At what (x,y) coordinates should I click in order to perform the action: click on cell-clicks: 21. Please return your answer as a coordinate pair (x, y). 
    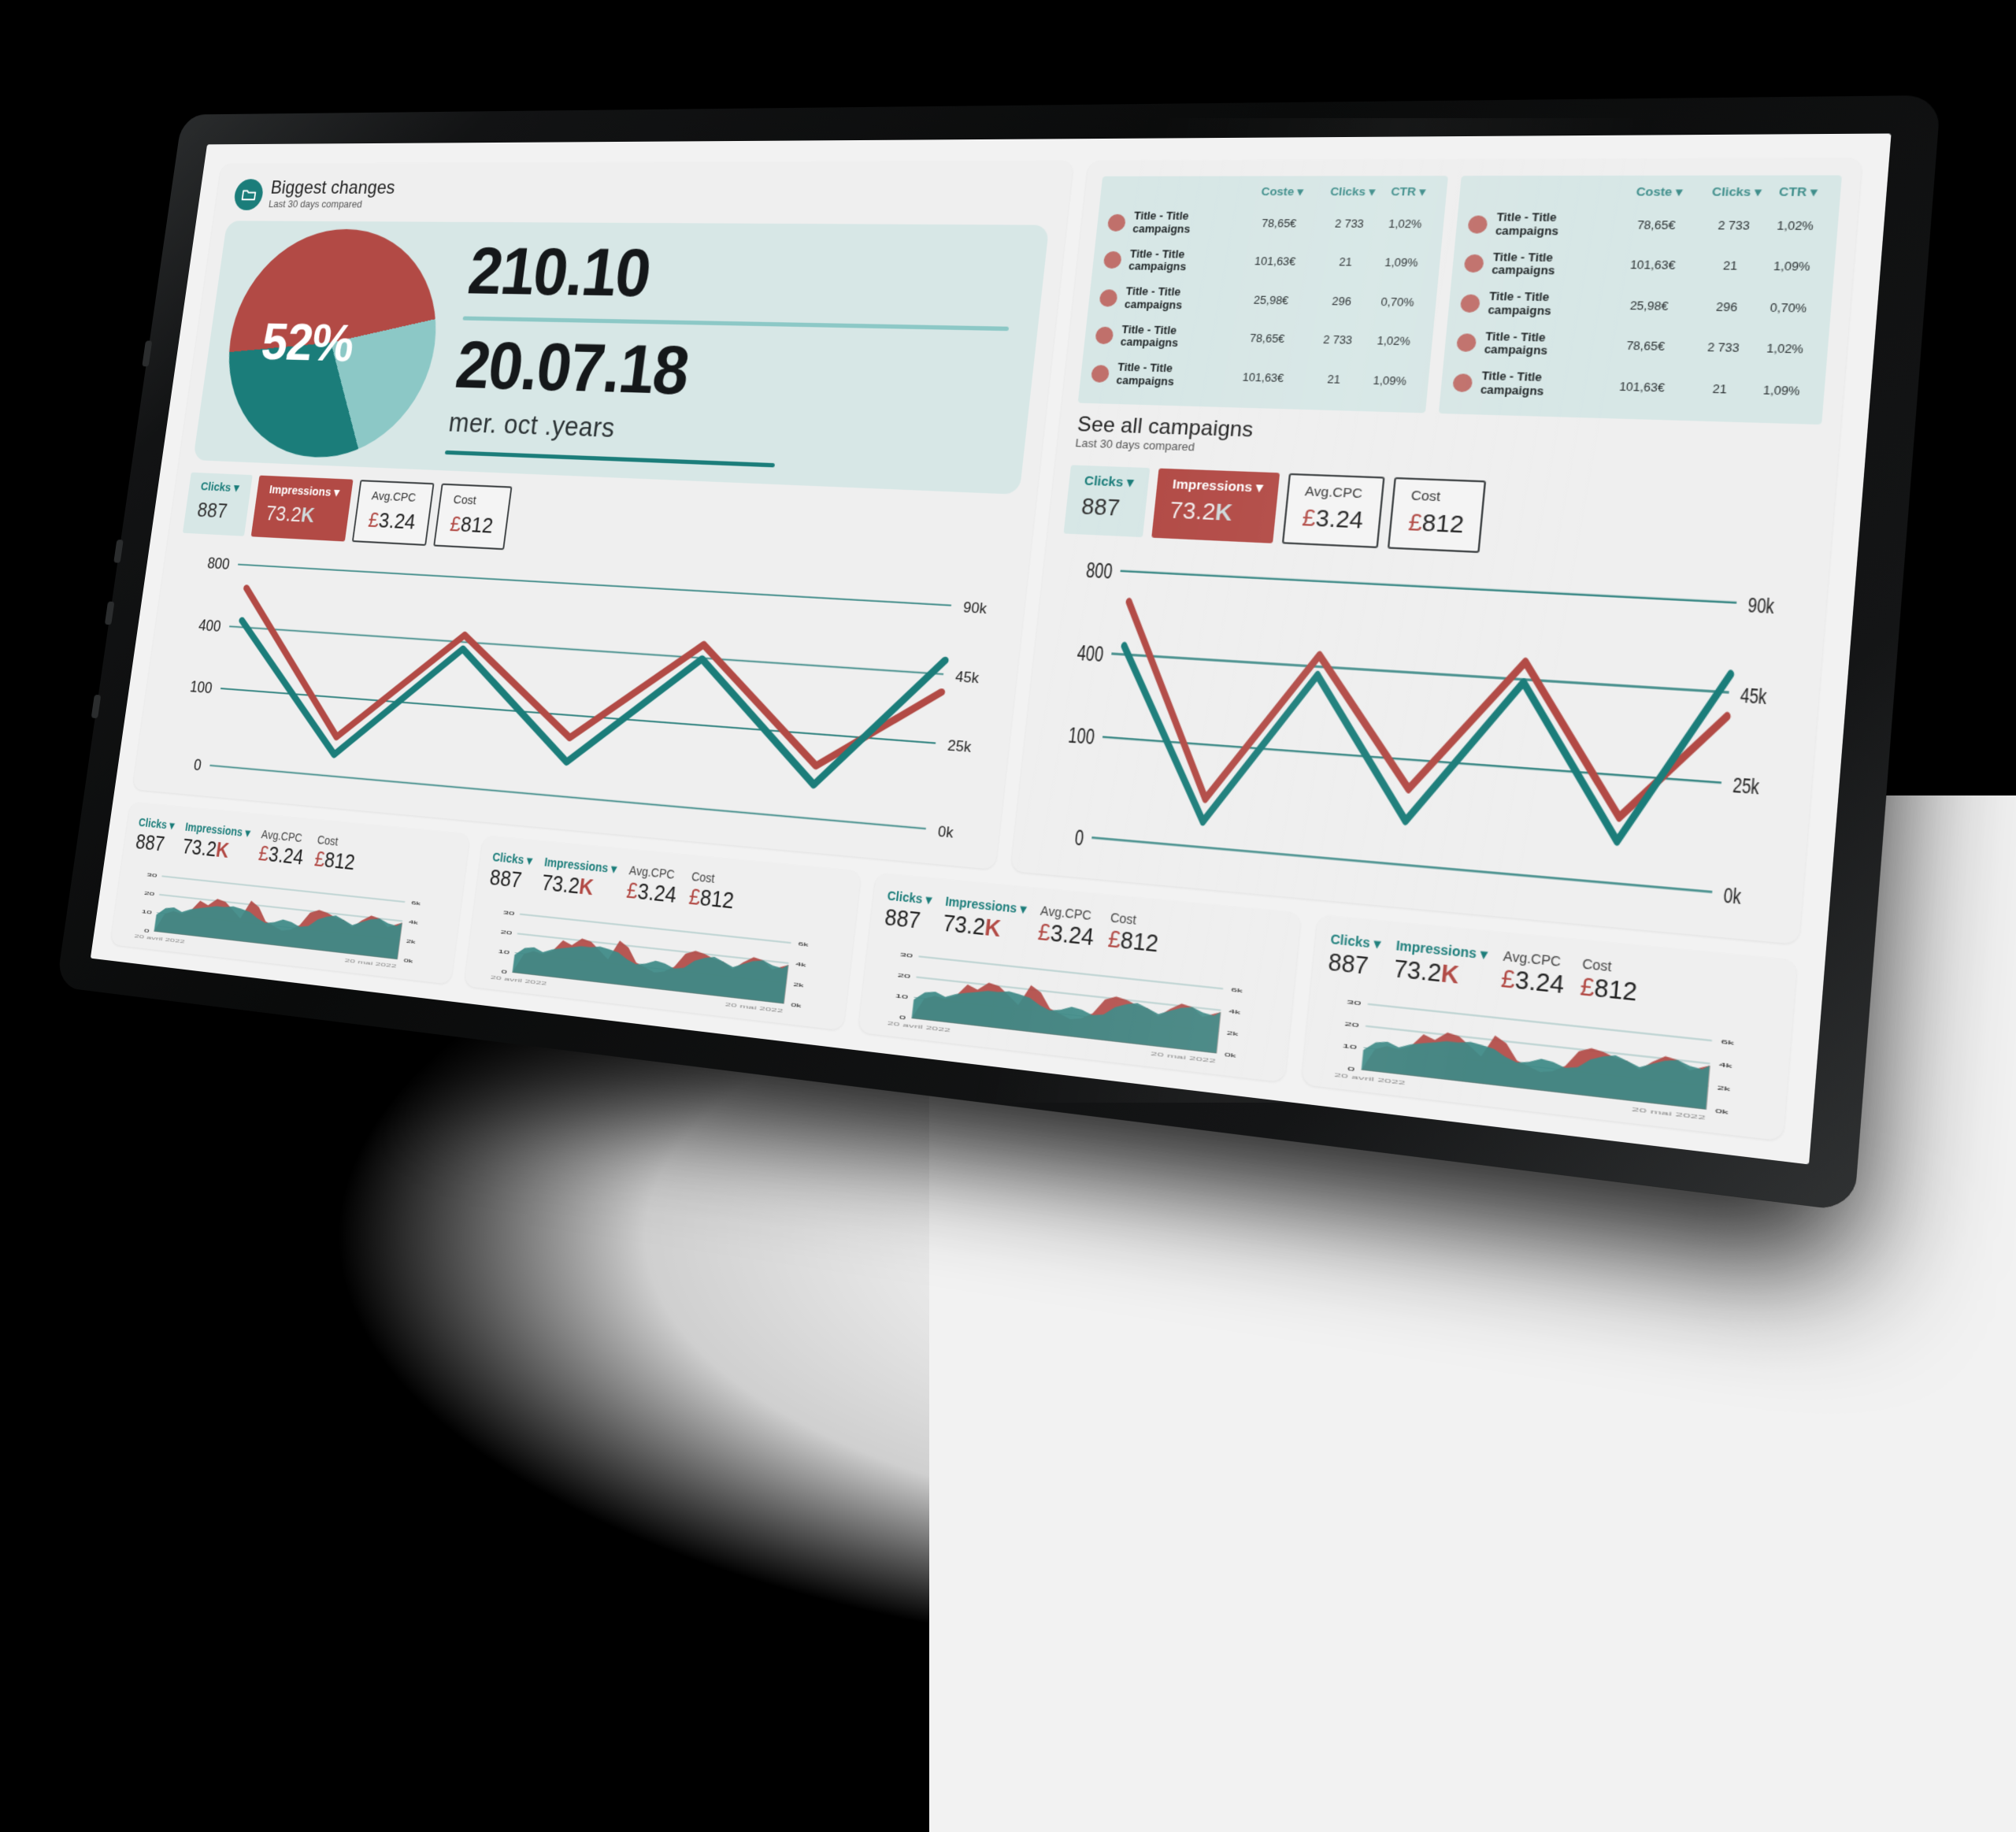
    Looking at the image, I should click on (1720, 389).